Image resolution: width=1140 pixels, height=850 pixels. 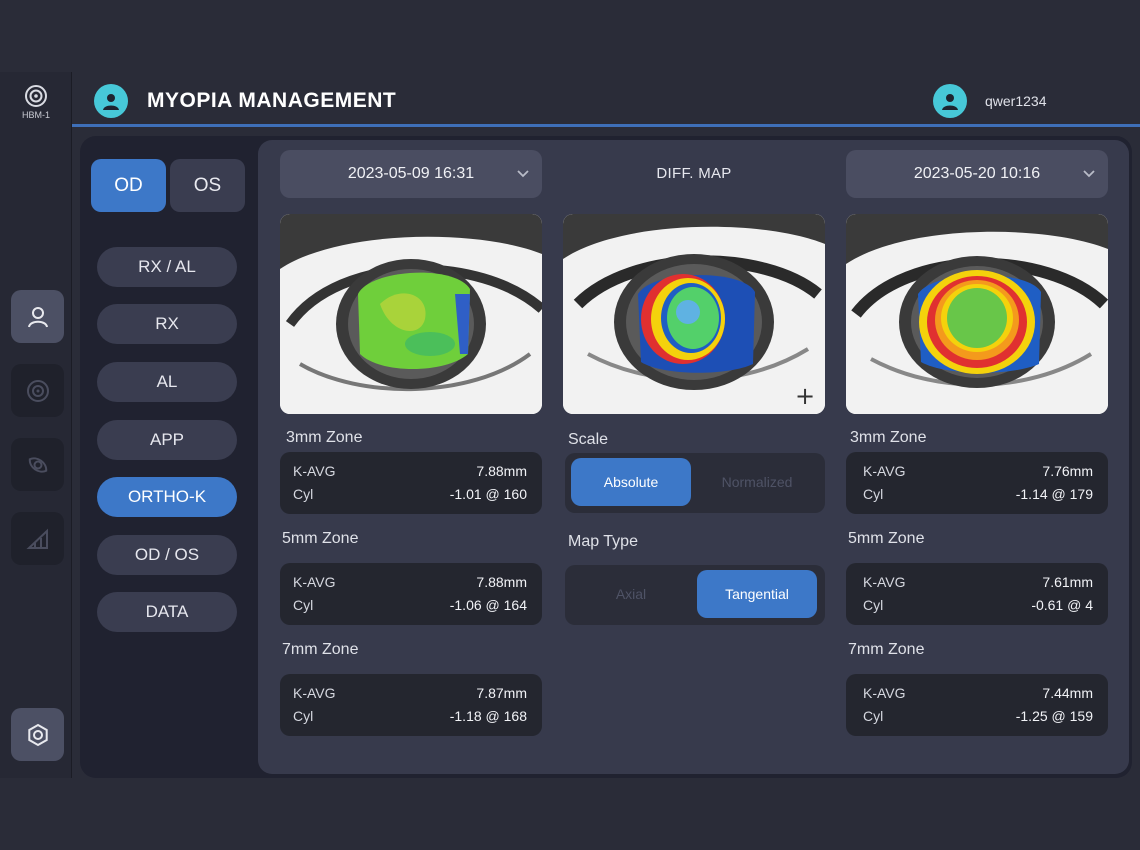 I want to click on cyl-value: -1.14 @ 179, so click(x=1054, y=494).